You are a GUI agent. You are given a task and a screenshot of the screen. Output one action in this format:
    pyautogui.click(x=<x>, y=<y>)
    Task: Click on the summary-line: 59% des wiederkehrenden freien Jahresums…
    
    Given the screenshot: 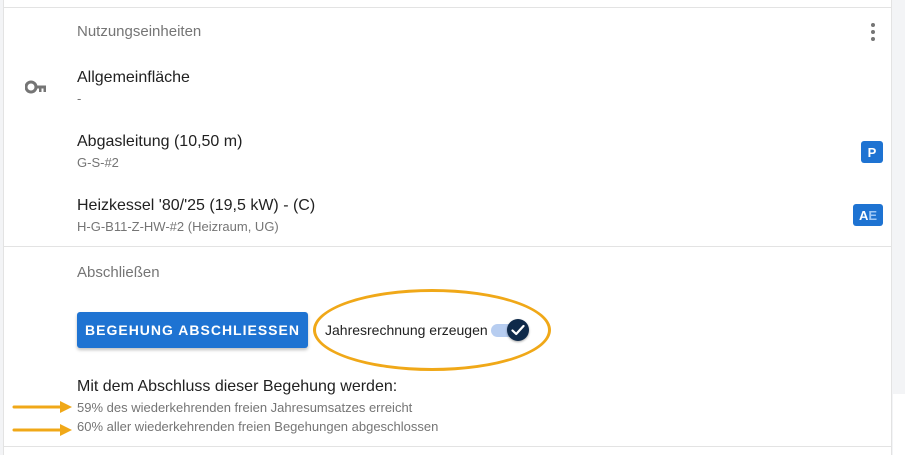 What is the action you would take?
    pyautogui.click(x=245, y=407)
    